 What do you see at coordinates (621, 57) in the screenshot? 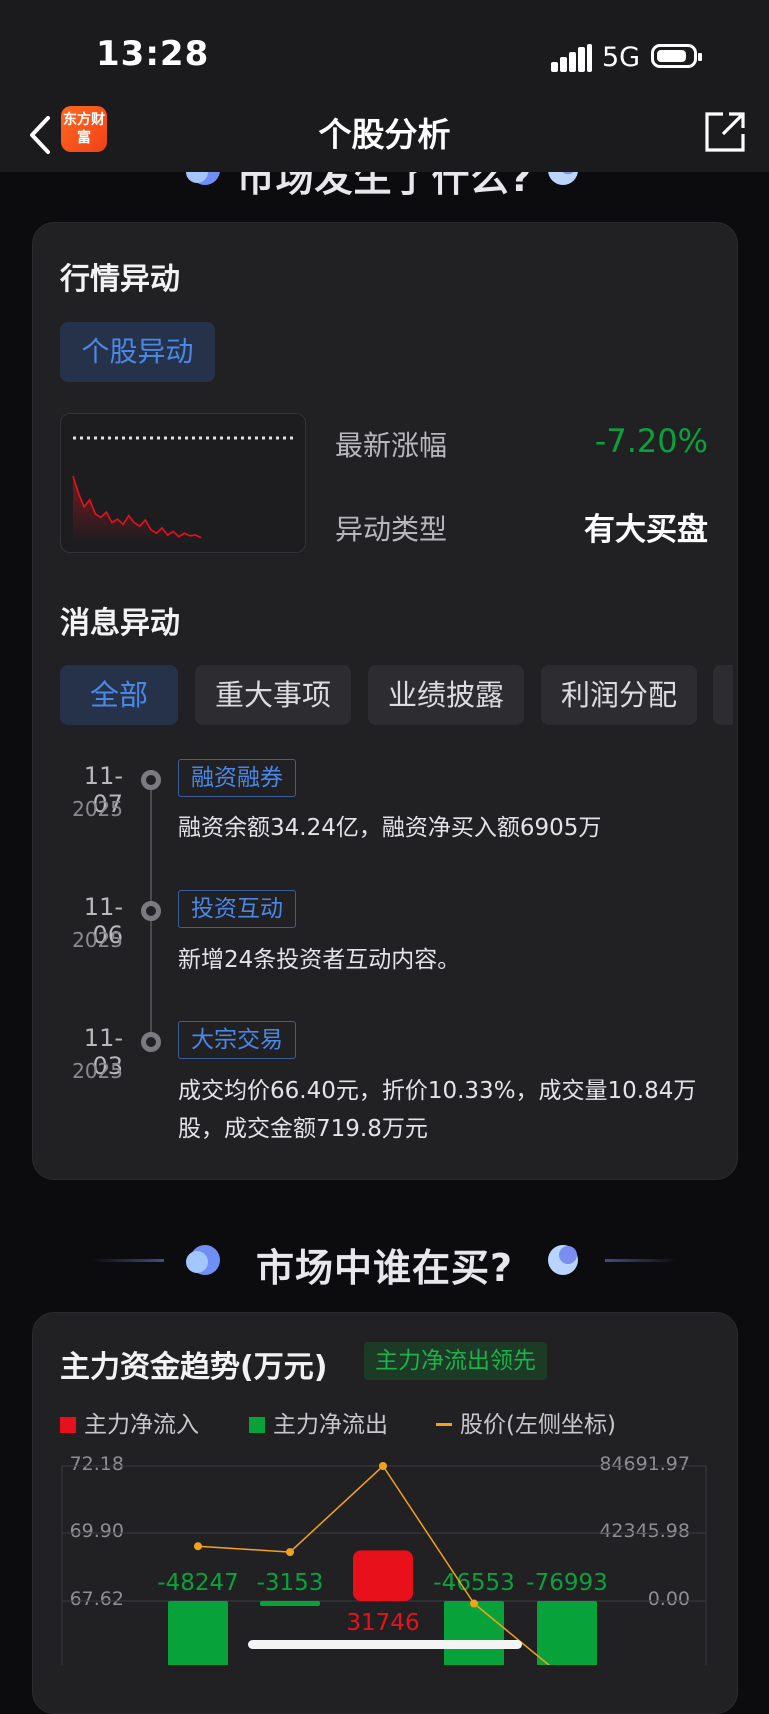
I see `network-label: 5G` at bounding box center [621, 57].